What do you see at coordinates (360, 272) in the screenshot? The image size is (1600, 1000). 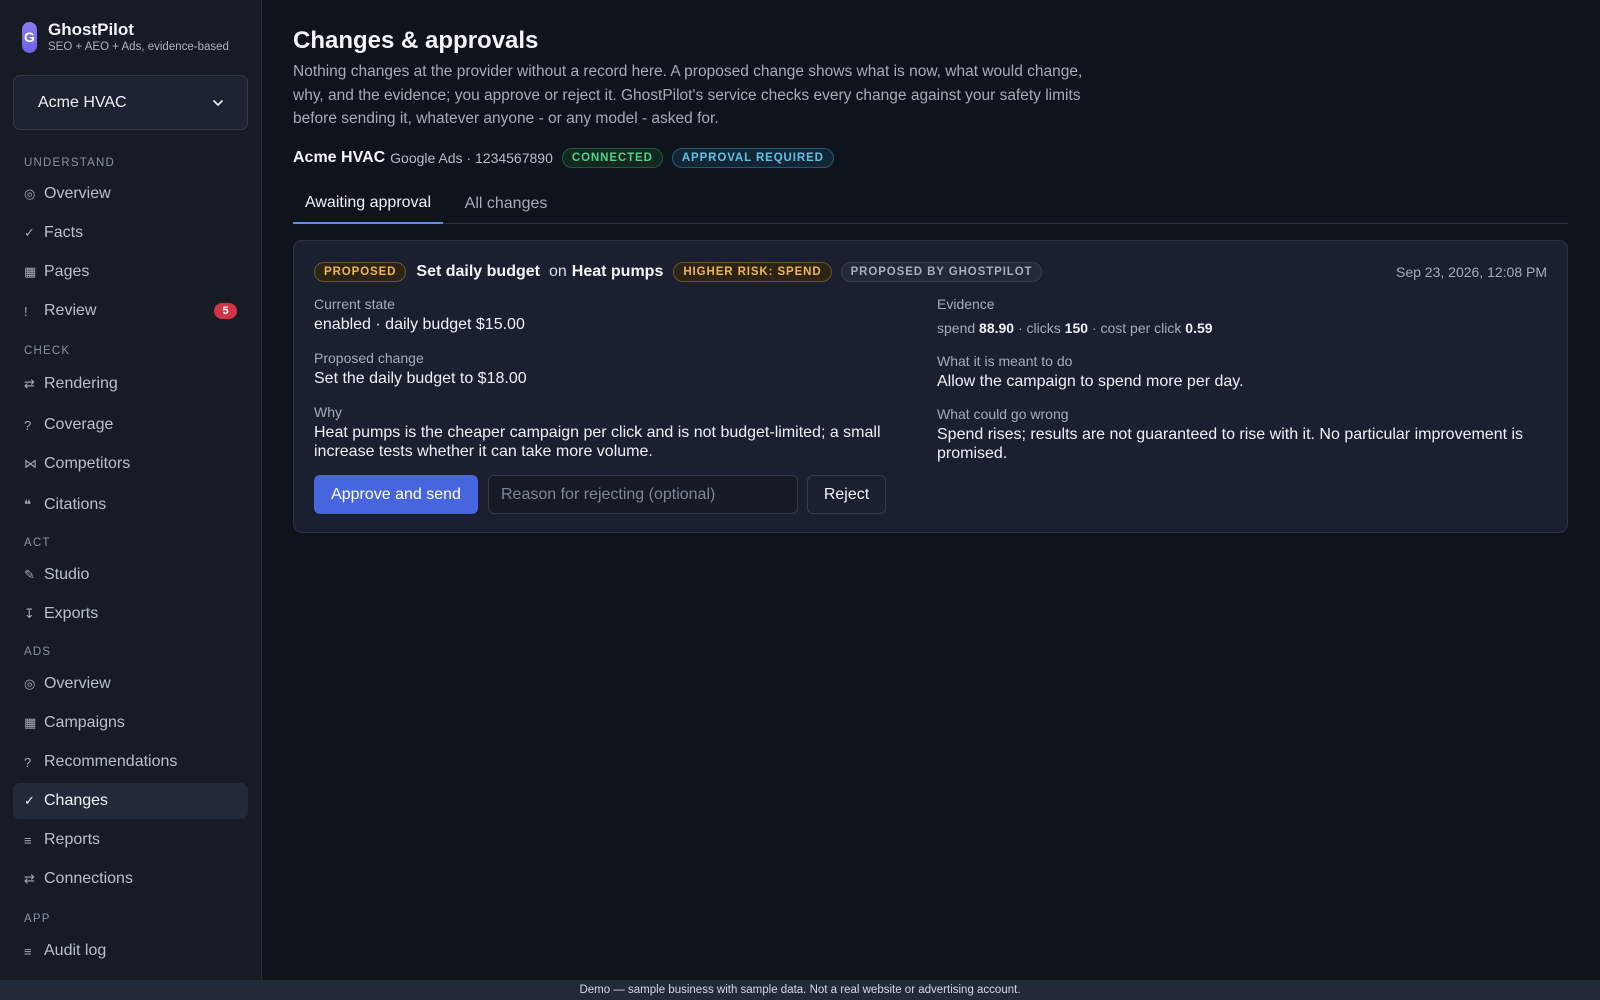 I see `proposed-badge: PROPOSED` at bounding box center [360, 272].